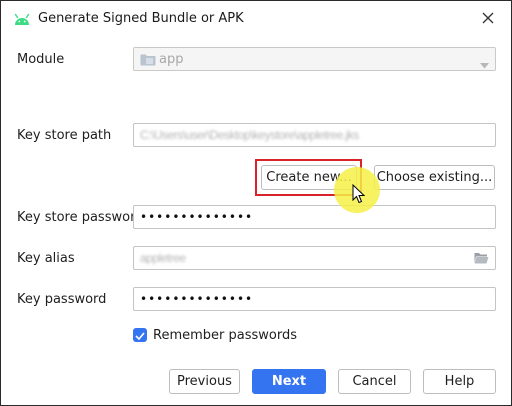 The width and height of the screenshot is (512, 406). I want to click on key-store-password-label: Key store password, so click(80, 217).